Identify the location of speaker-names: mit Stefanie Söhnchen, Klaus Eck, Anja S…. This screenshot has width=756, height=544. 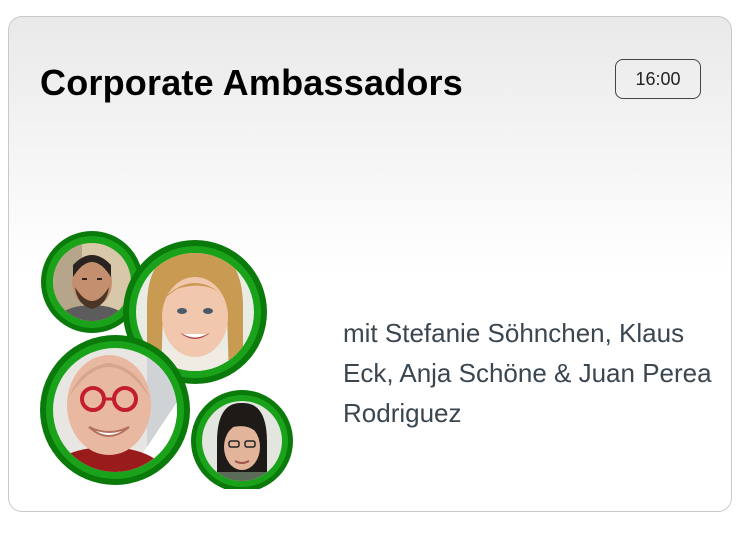
(527, 373).